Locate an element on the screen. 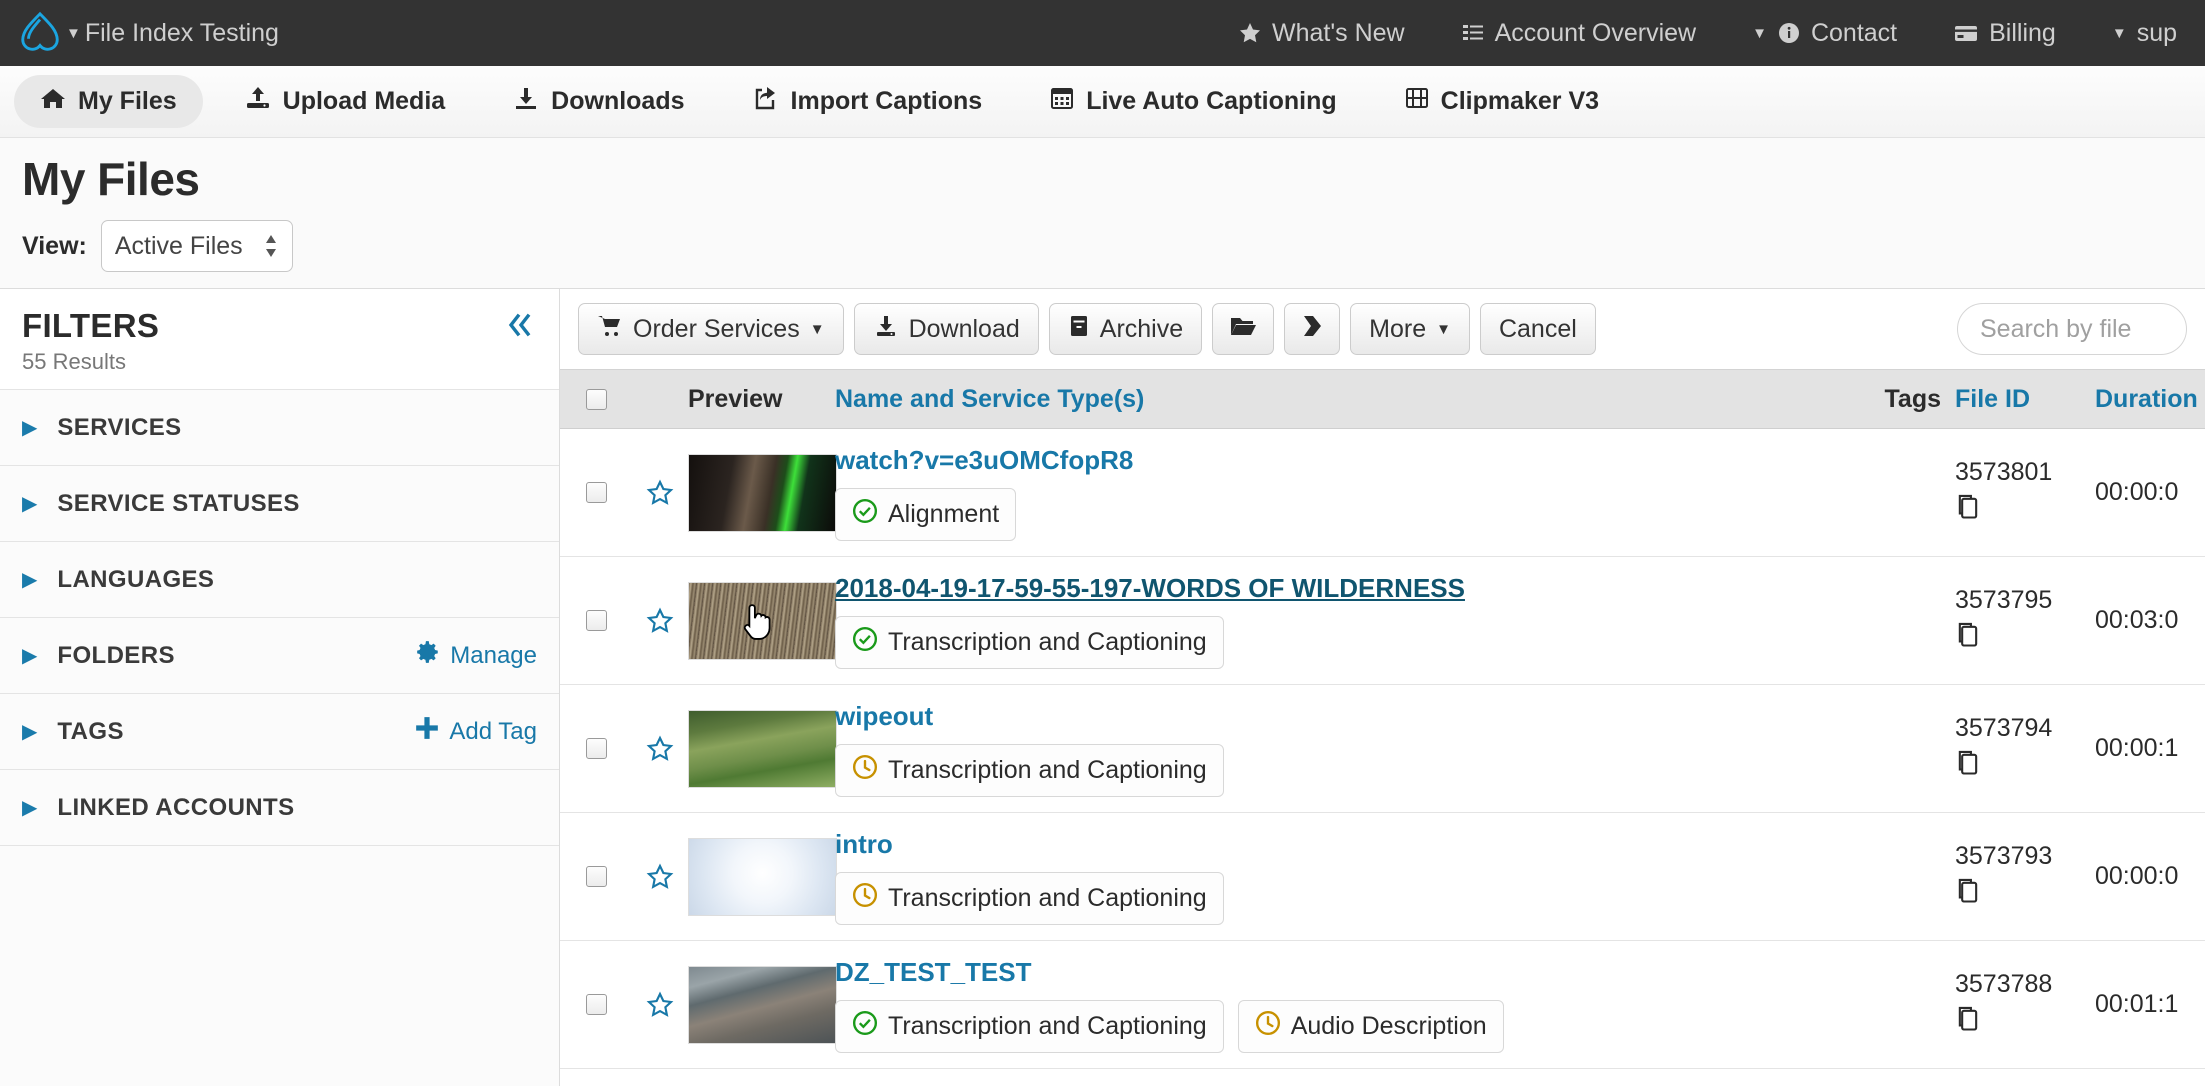 This screenshot has height=1086, width=2205. nav-tab-my-files: My Files is located at coordinates (108, 101).